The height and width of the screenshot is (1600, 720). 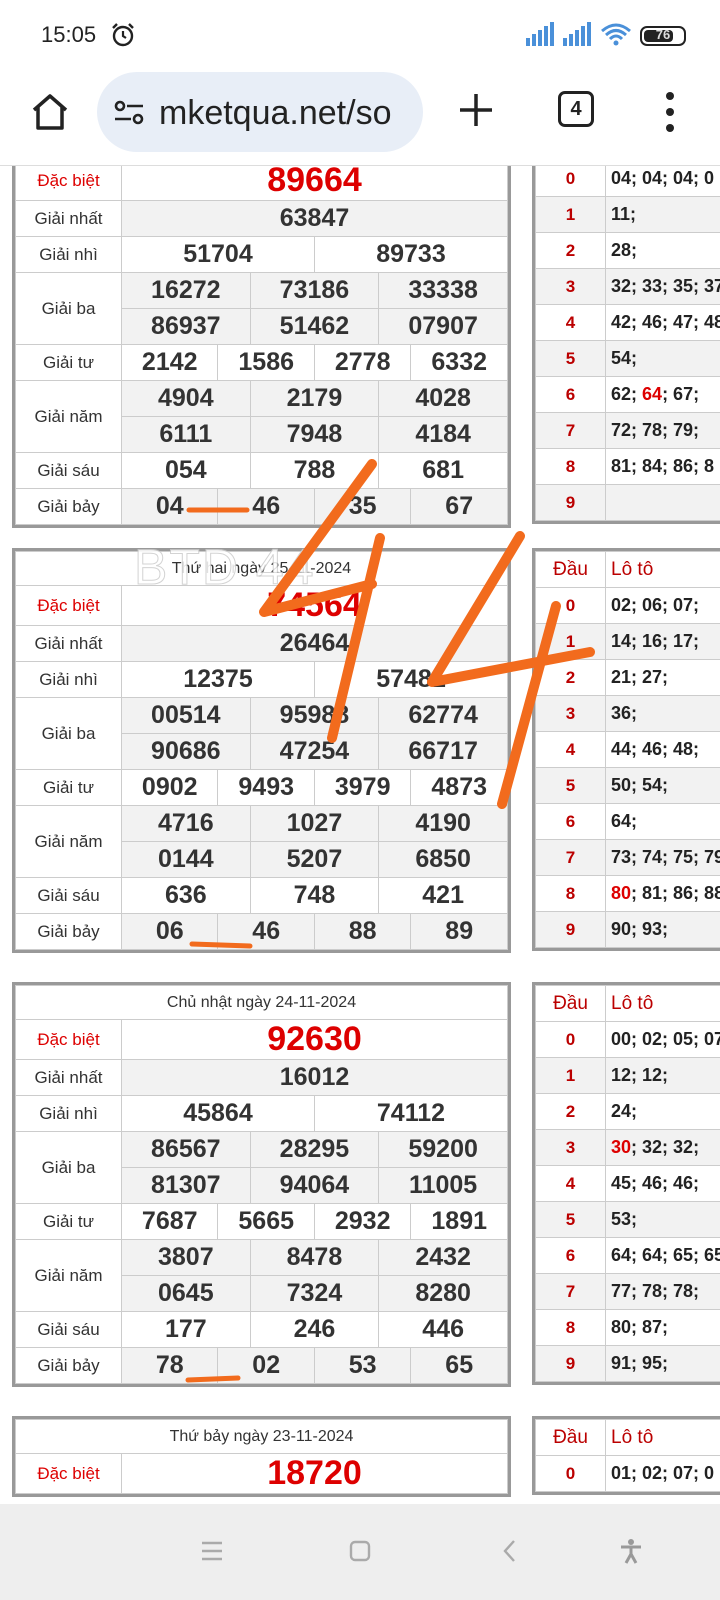 I want to click on loto-values-text: 11;, so click(x=624, y=214).